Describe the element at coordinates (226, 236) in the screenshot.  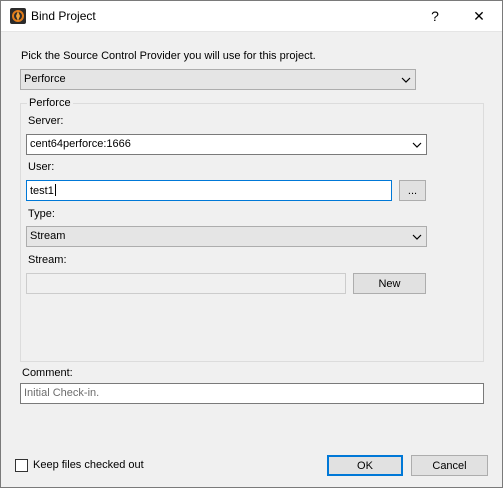
I see `type-select: Stream` at that location.